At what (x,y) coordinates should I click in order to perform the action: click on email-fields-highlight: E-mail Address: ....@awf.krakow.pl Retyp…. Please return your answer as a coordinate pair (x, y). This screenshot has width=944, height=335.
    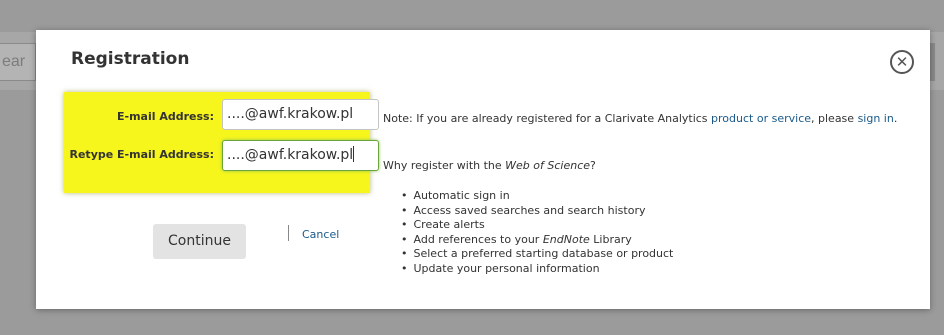
    Looking at the image, I should click on (221, 142).